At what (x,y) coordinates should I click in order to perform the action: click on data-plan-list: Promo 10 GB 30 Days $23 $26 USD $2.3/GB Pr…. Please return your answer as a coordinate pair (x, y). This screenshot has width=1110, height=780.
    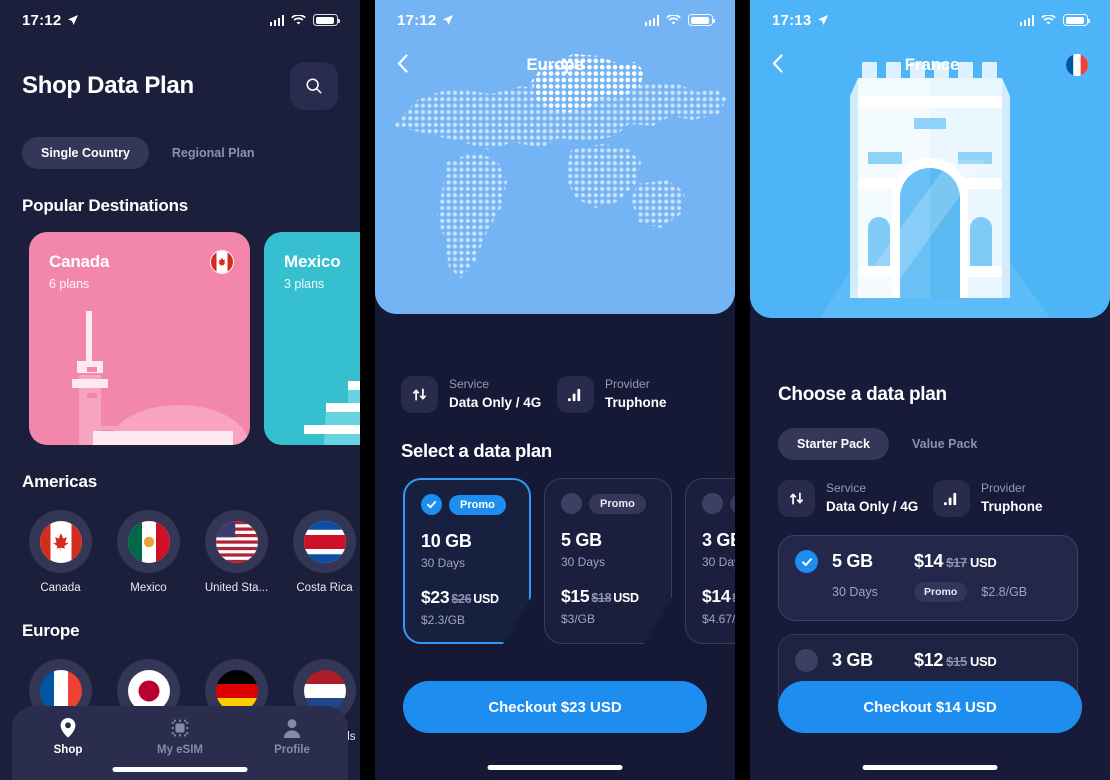
    Looking at the image, I should click on (569, 561).